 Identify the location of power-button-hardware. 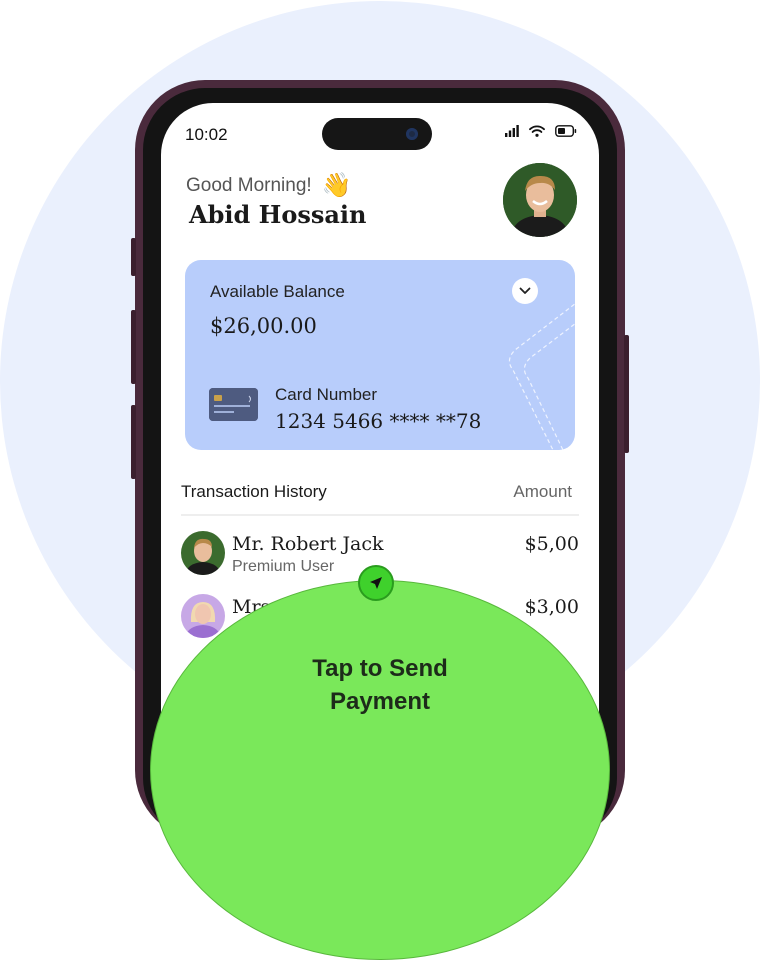
(626, 394).